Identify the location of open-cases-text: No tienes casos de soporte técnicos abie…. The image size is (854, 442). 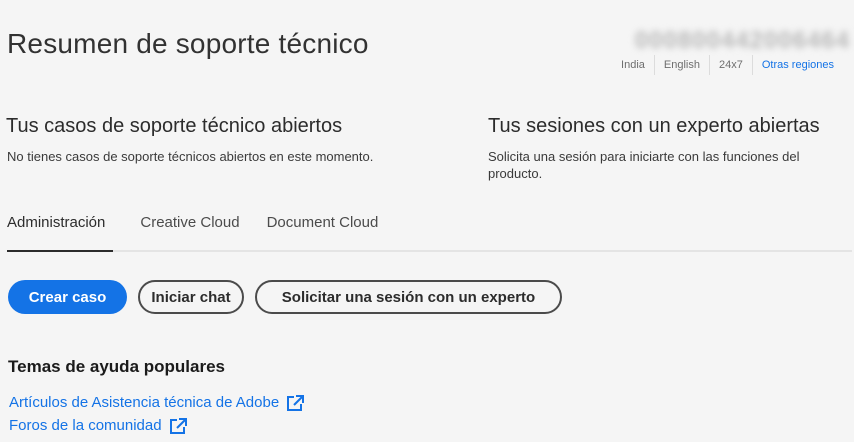
(190, 156).